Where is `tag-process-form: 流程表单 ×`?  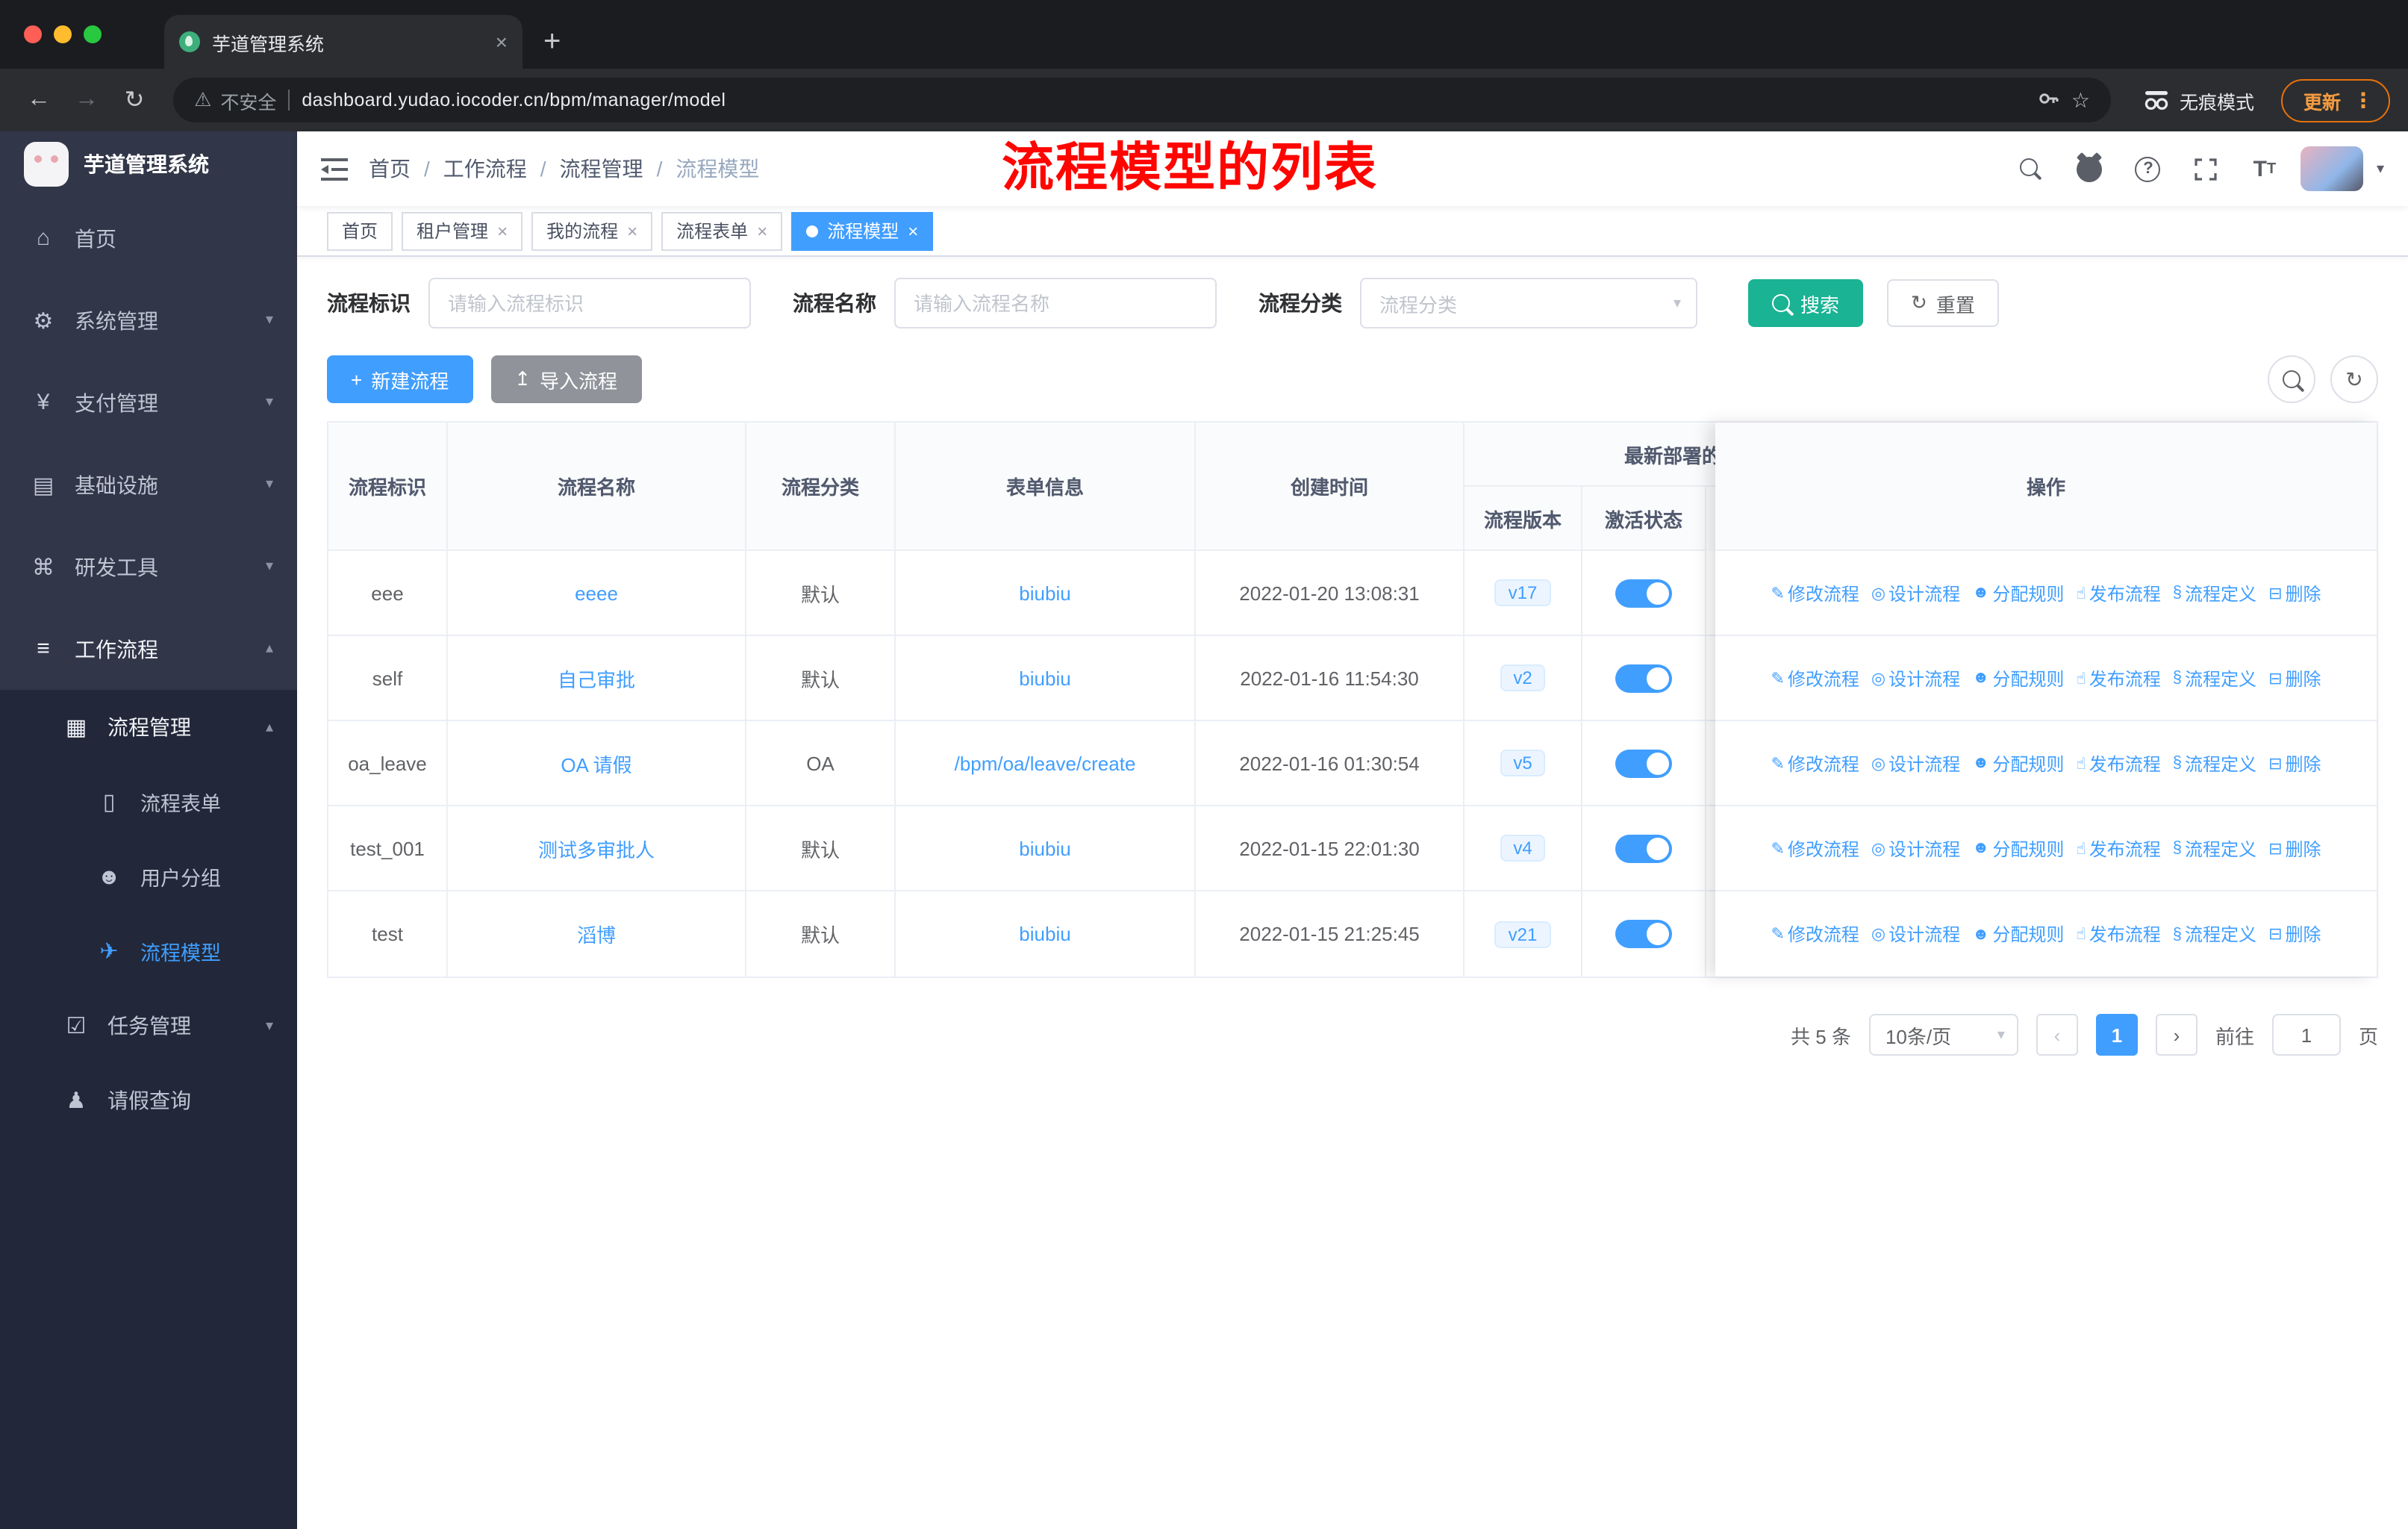 tag-process-form: 流程表单 × is located at coordinates (722, 231).